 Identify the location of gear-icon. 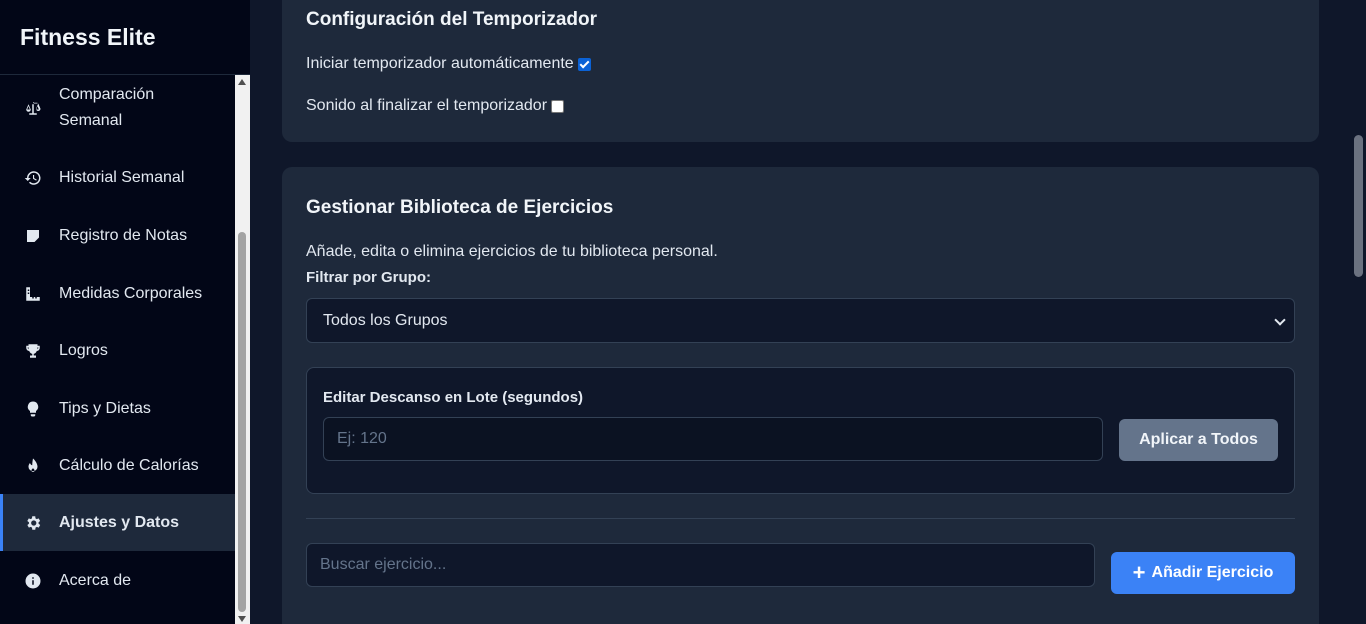
(33, 523).